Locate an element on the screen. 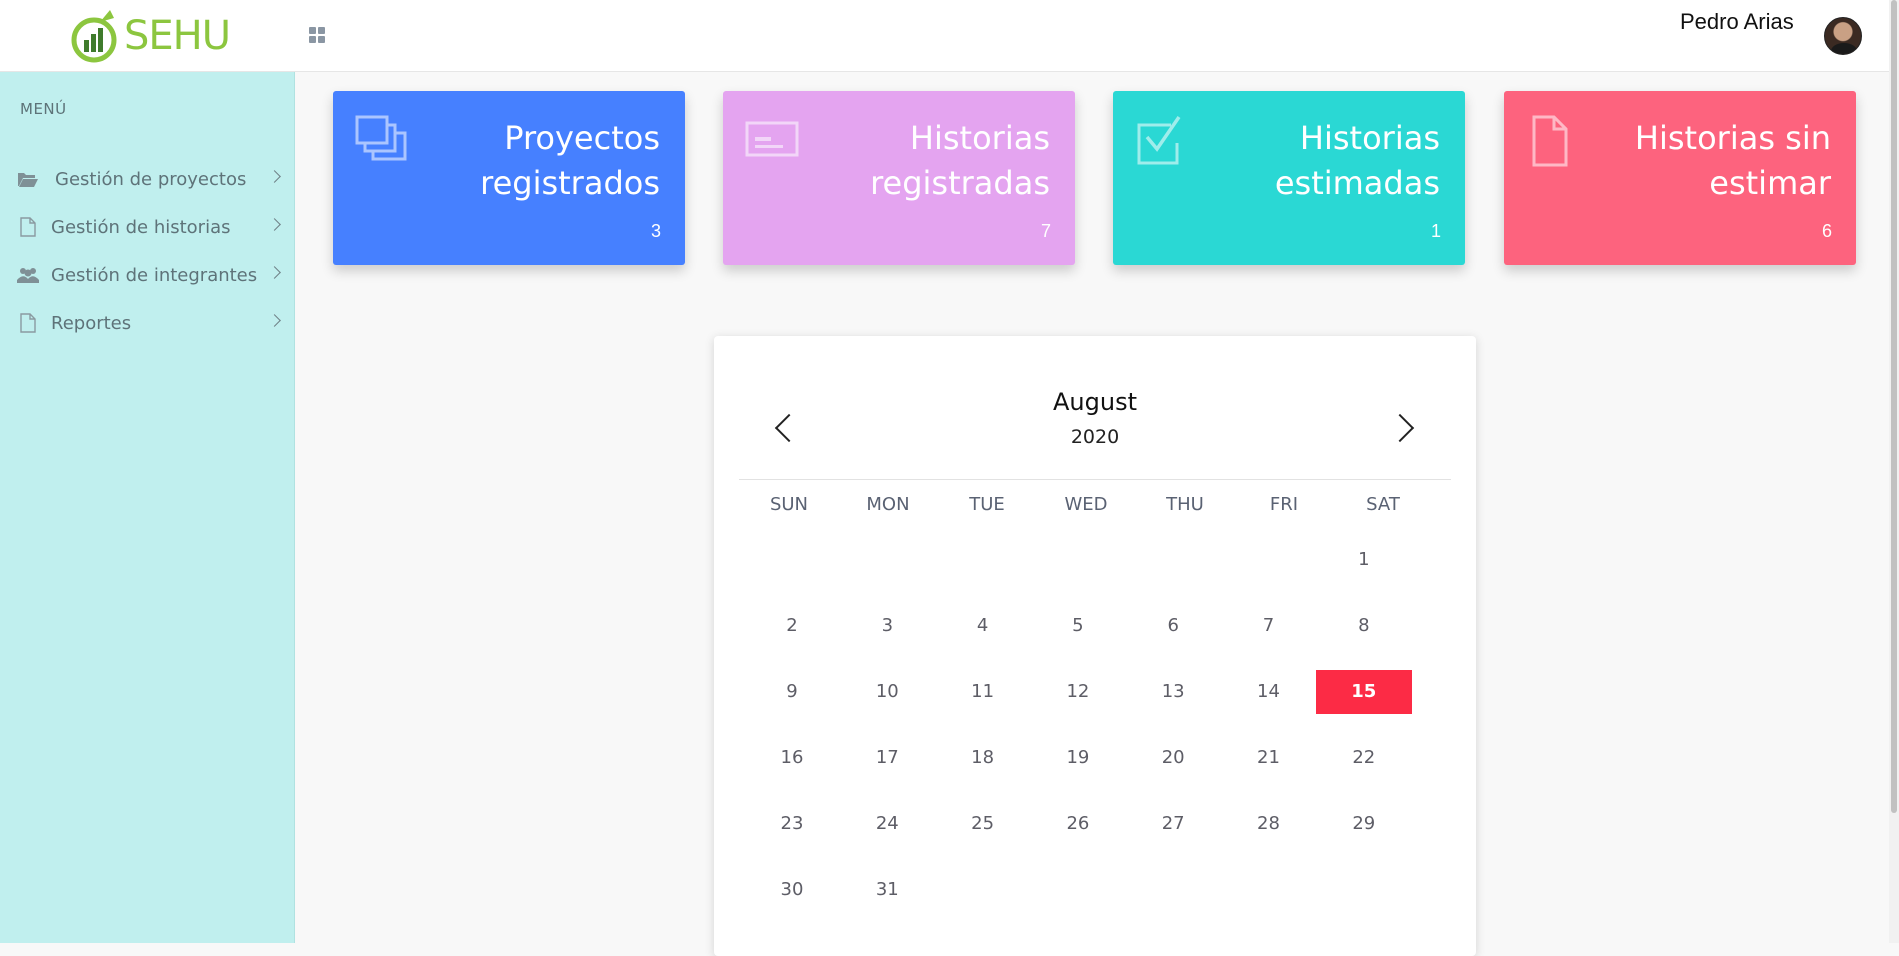 Image resolution: width=1899 pixels, height=956 pixels. calendar-day: 2 is located at coordinates (792, 626).